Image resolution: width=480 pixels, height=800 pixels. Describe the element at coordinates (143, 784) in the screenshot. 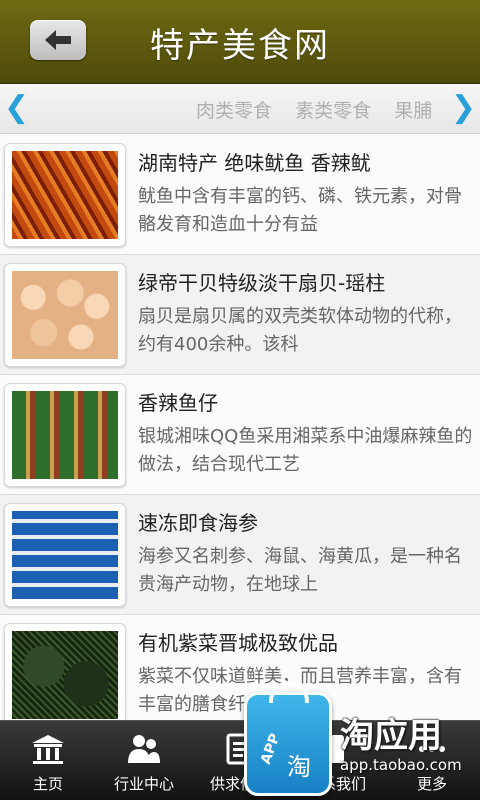

I see `nav-label: 行业中心` at that location.